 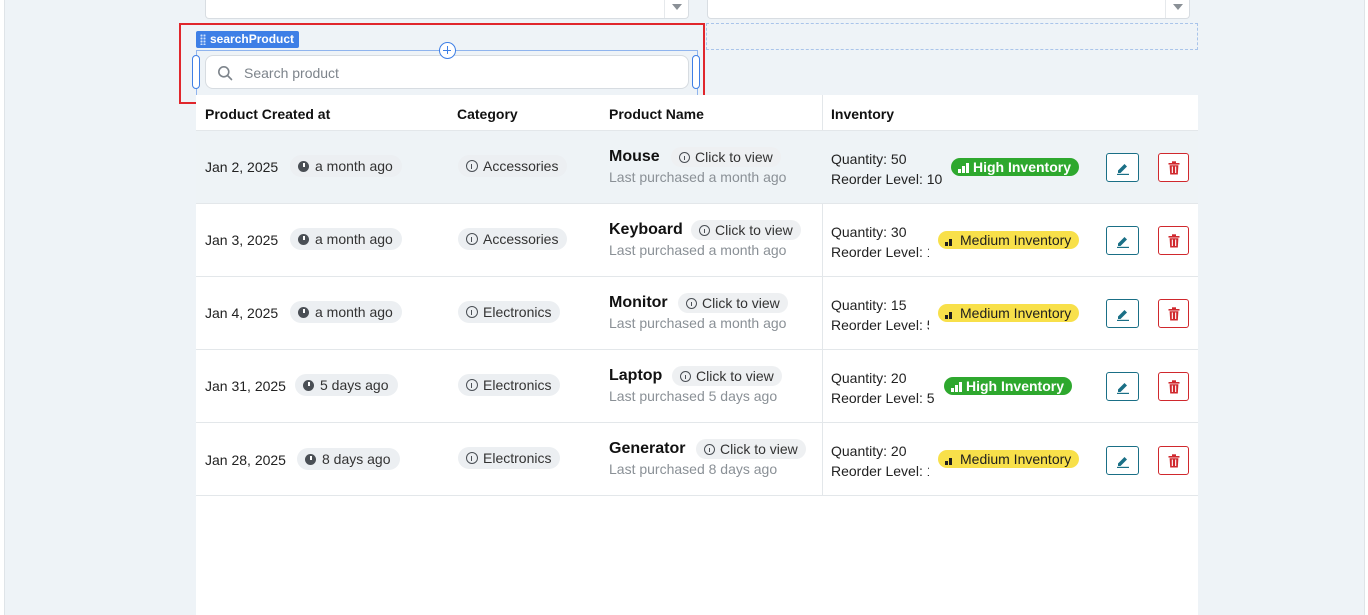 What do you see at coordinates (880, 315) in the screenshot?
I see `inventory-info: Quantity: 15 Reorder Level: 5` at bounding box center [880, 315].